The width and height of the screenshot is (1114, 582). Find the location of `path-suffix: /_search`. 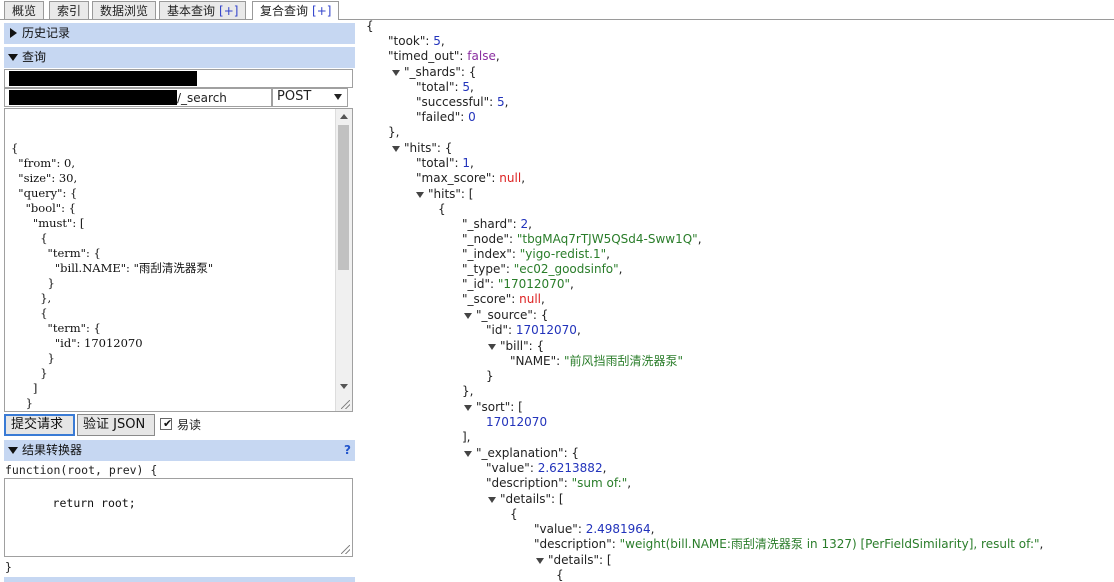

path-suffix: /_search is located at coordinates (202, 98).